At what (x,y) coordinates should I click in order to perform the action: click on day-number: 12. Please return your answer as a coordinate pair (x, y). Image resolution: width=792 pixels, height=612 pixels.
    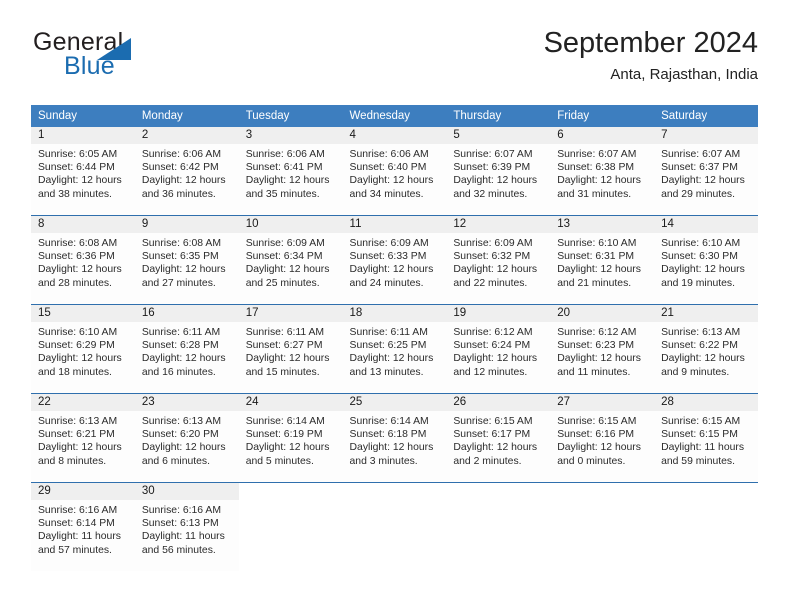
    Looking at the image, I should click on (498, 224).